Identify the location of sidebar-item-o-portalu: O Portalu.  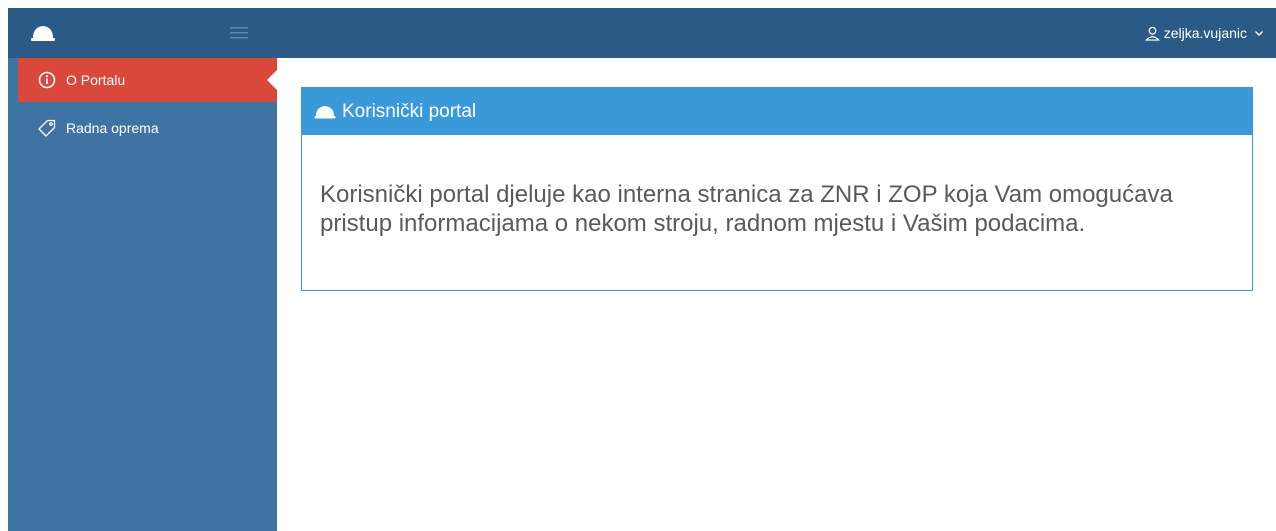
(147, 80).